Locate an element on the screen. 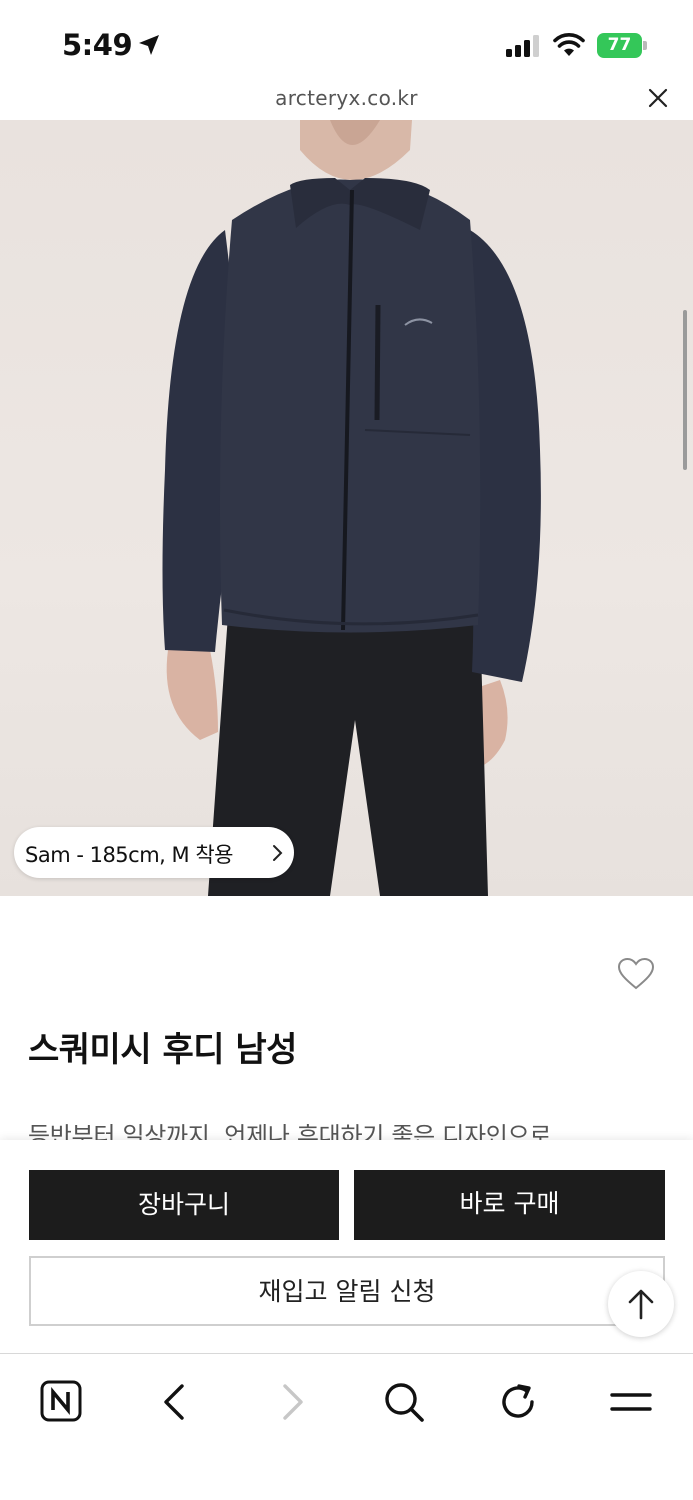  status-bar: 5:49 77 is located at coordinates (346, 43).